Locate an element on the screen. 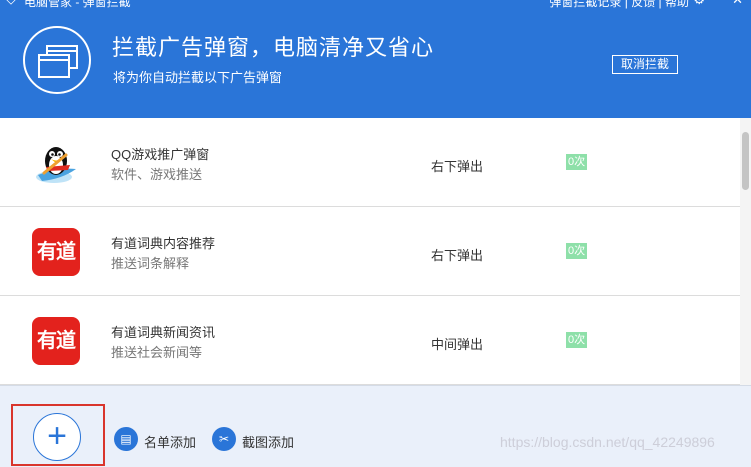 The height and width of the screenshot is (467, 751). scissors-icon: ✂ is located at coordinates (224, 439).